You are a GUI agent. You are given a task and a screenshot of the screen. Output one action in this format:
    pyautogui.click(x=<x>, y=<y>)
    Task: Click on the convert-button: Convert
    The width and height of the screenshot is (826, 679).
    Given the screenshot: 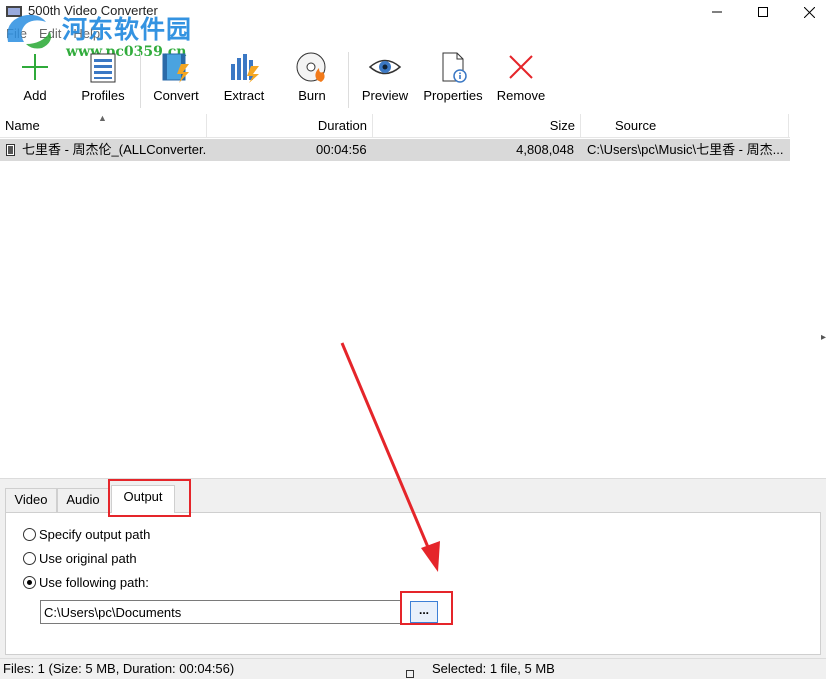 What is the action you would take?
    pyautogui.click(x=176, y=80)
    